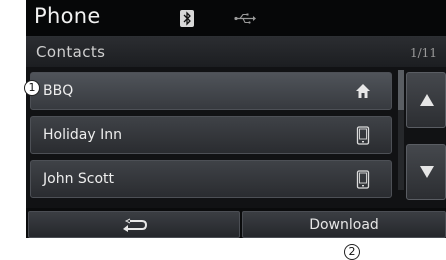  I want to click on scroll-up-button, so click(426, 100).